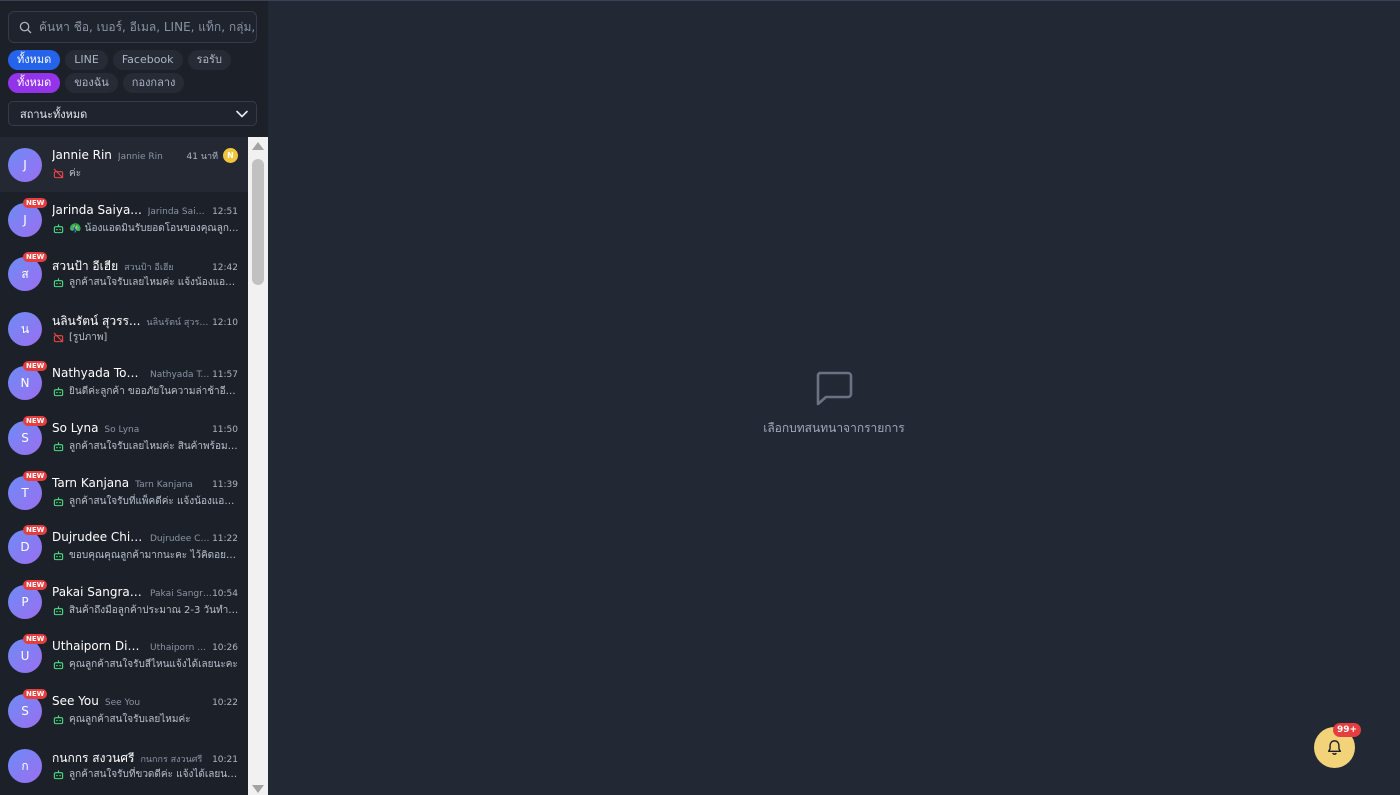  What do you see at coordinates (258, 789) in the screenshot?
I see `scroll-down-arrow` at bounding box center [258, 789].